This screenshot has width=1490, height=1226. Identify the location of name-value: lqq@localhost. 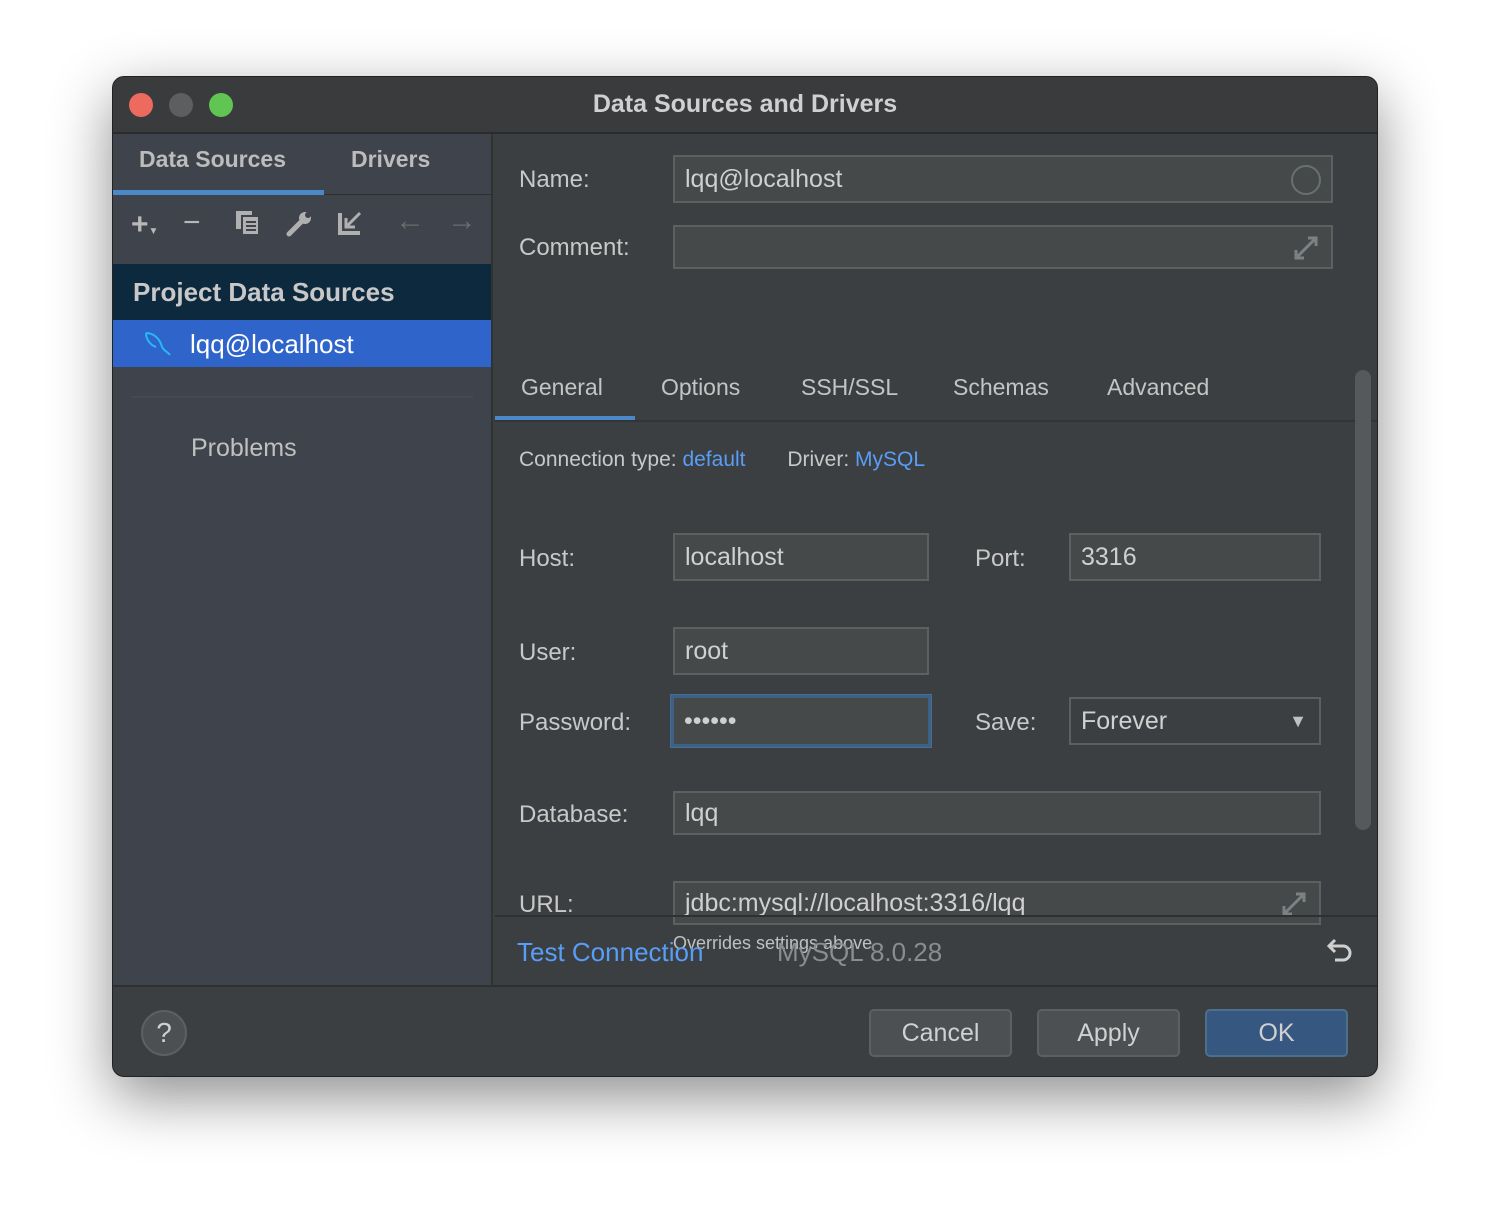
(764, 178).